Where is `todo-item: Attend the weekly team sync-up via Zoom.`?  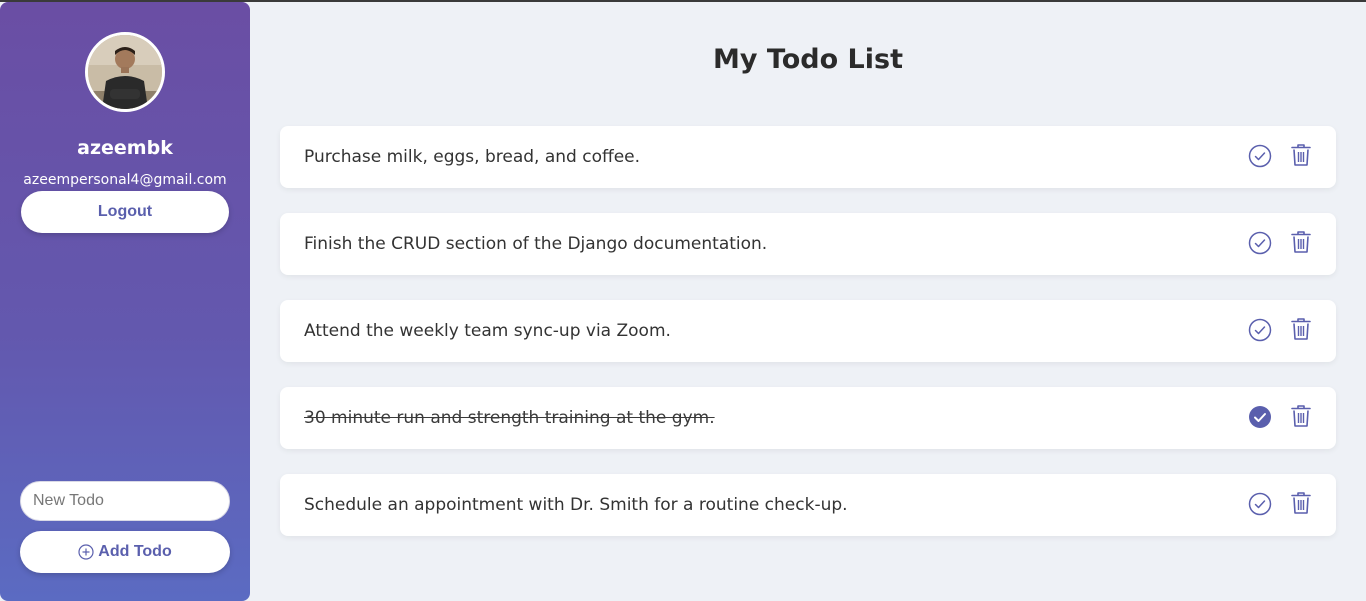
todo-item: Attend the weekly team sync-up via Zoom. is located at coordinates (808, 331).